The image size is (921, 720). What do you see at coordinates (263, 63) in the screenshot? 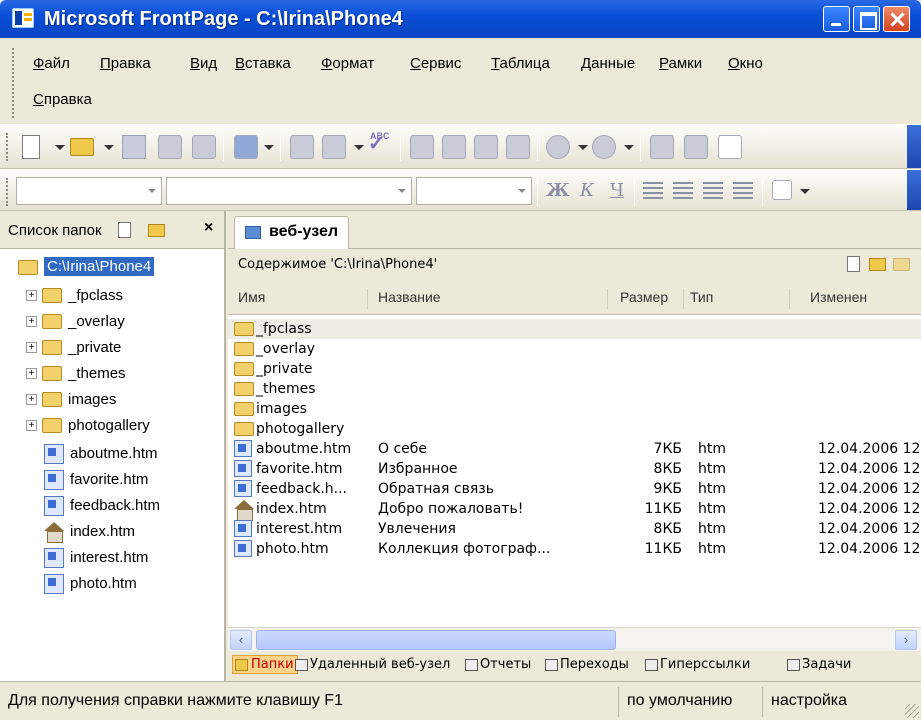
I see `menu-insert: Вставка` at bounding box center [263, 63].